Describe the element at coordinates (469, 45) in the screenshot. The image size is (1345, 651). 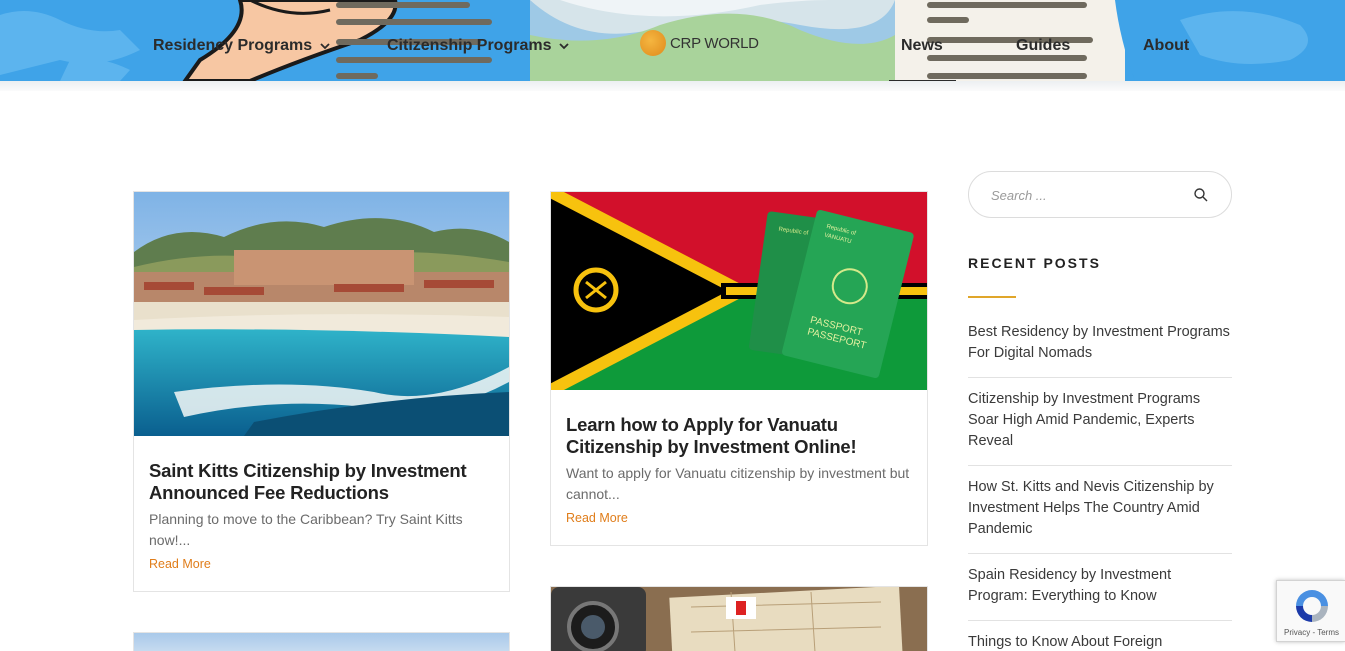
I see `nav-citizenship-label: Citizenship Programs` at that location.